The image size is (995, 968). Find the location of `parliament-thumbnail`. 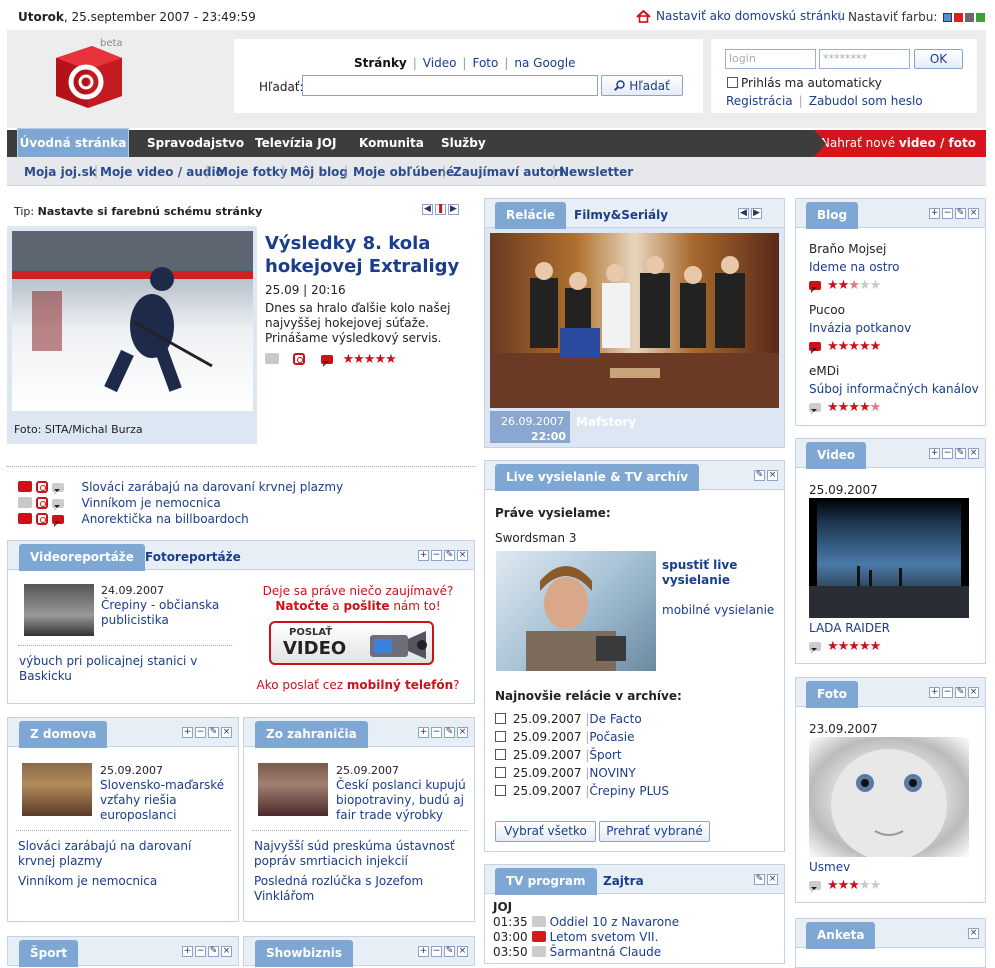

parliament-thumbnail is located at coordinates (57, 789).